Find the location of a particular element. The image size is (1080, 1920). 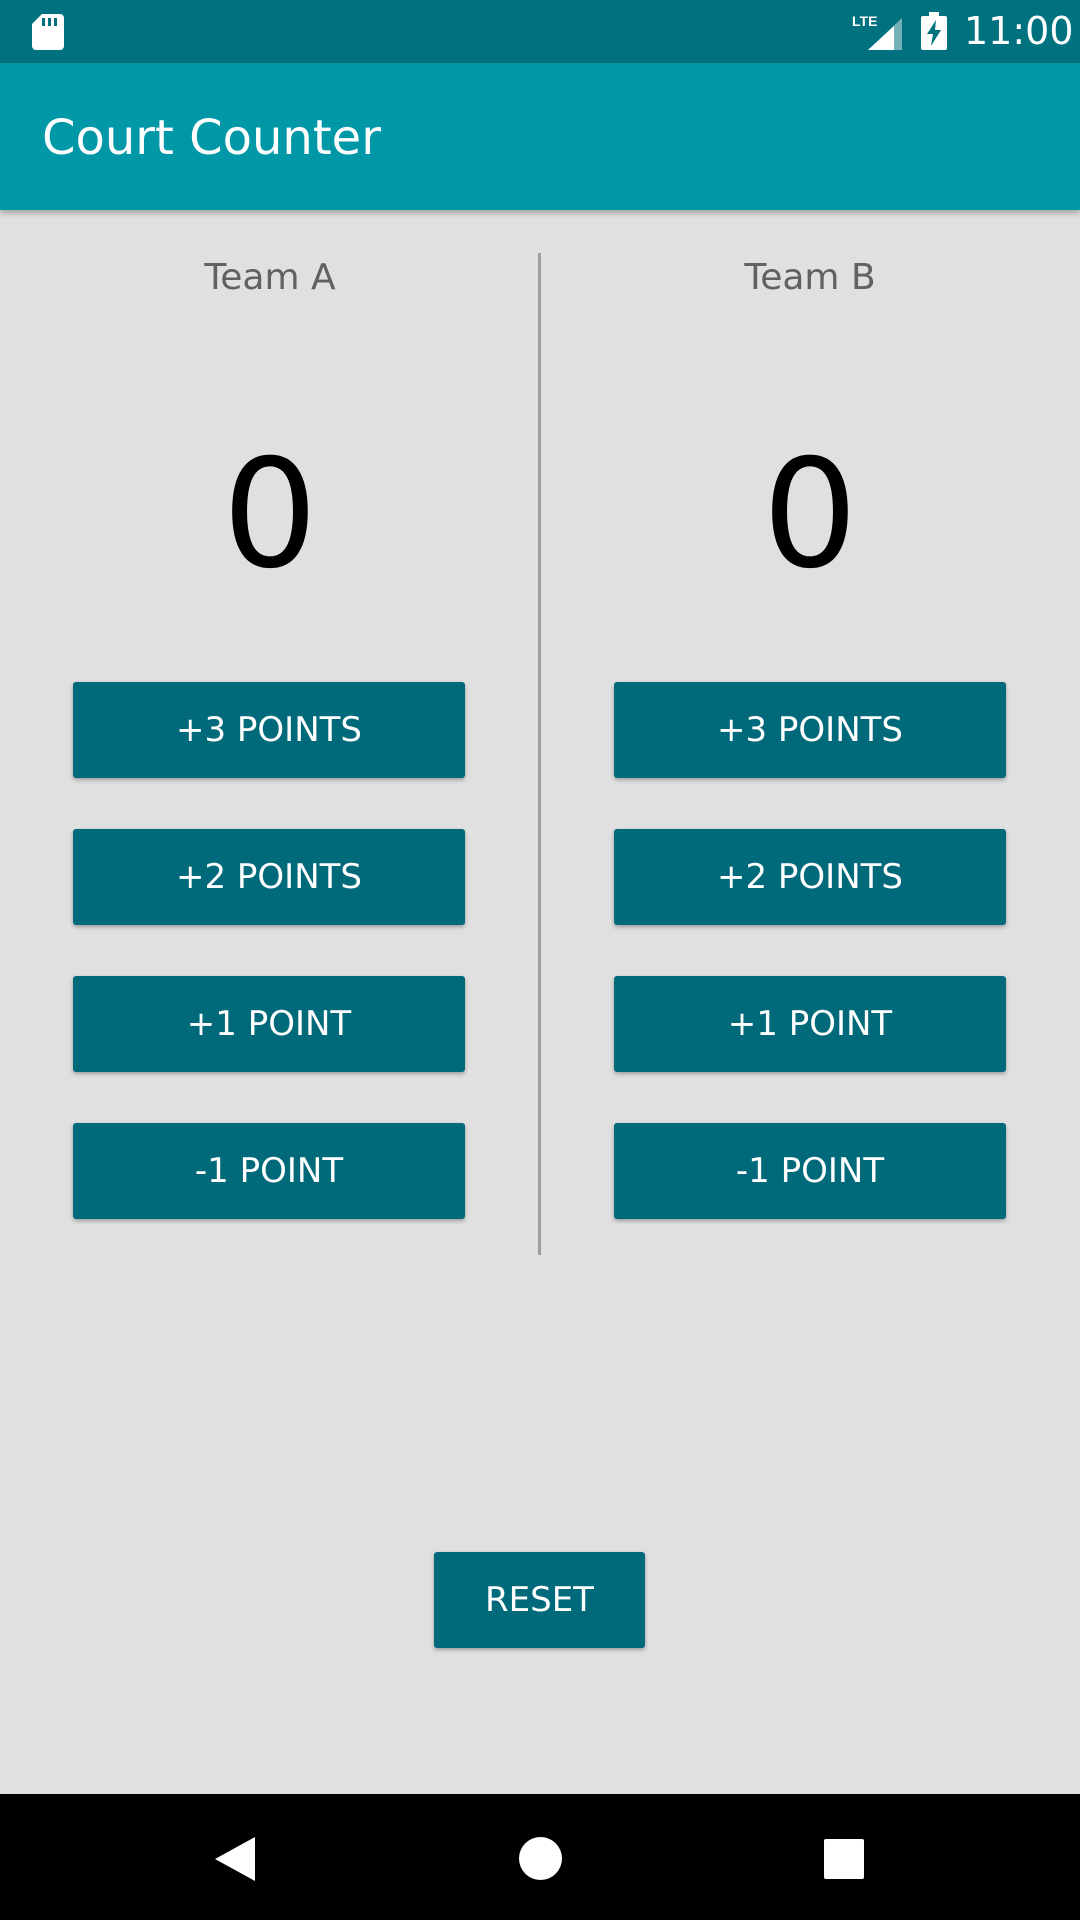

team-b-name: Team B is located at coordinates (810, 277).